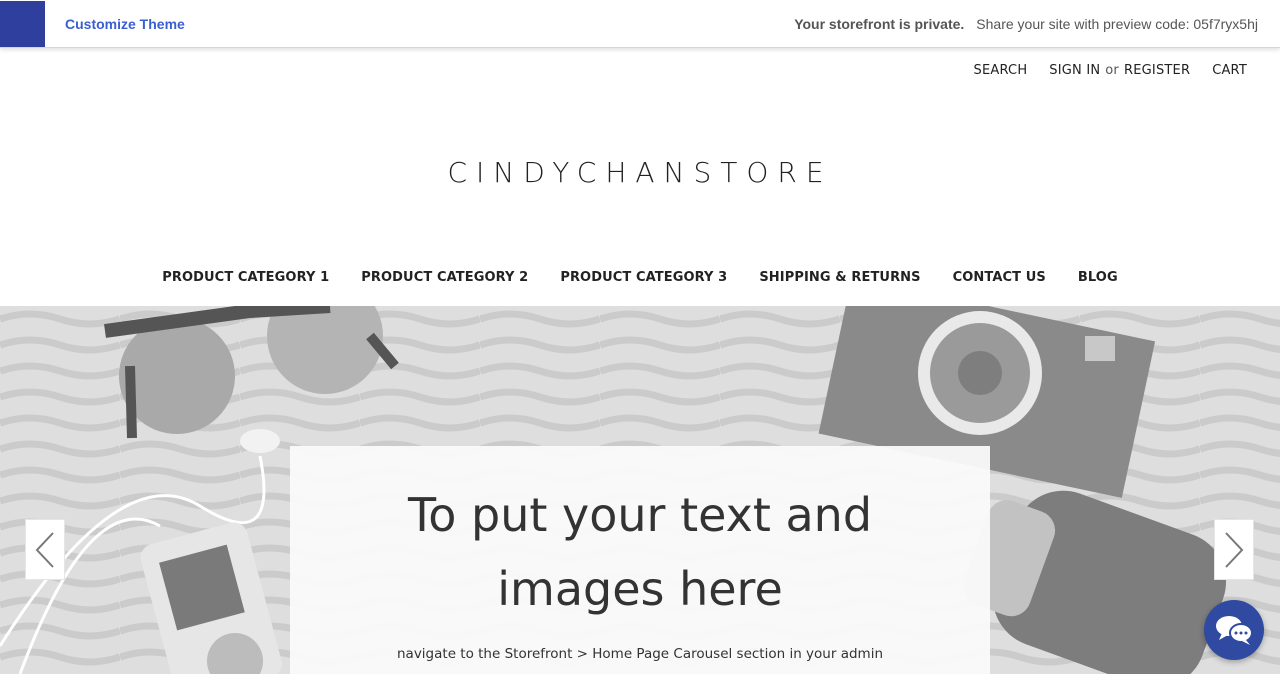  I want to click on carousel-next-button, so click(1234, 549).